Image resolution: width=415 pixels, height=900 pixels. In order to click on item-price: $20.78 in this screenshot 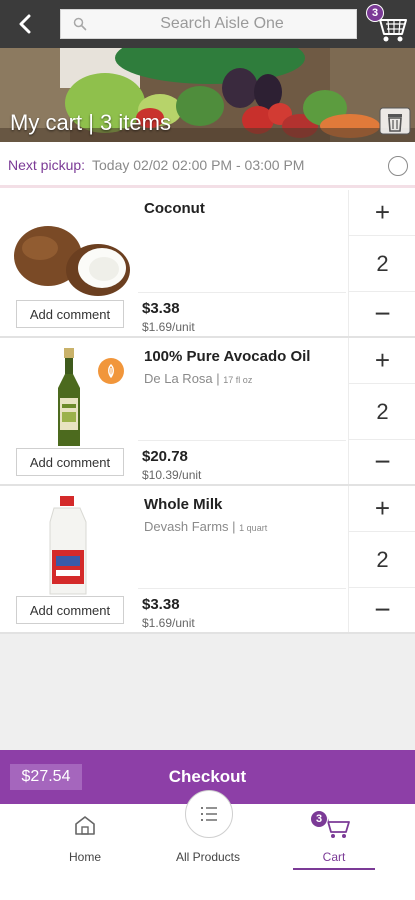, I will do `click(165, 456)`.